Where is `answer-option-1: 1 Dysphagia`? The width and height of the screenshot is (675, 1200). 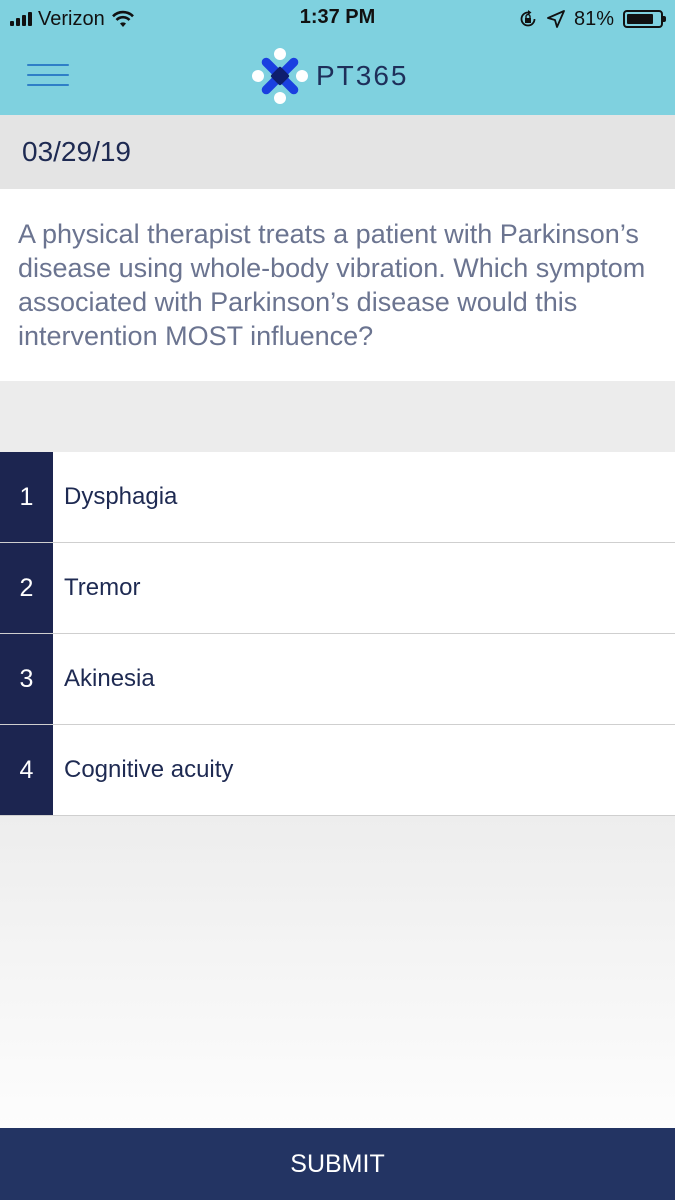 answer-option-1: 1 Dysphagia is located at coordinates (337, 497).